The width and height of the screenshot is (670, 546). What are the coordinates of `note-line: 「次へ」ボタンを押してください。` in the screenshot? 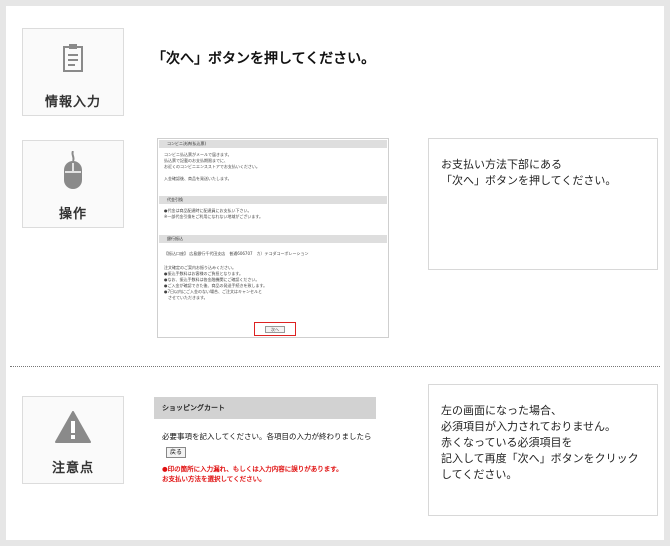 It's located at (529, 180).